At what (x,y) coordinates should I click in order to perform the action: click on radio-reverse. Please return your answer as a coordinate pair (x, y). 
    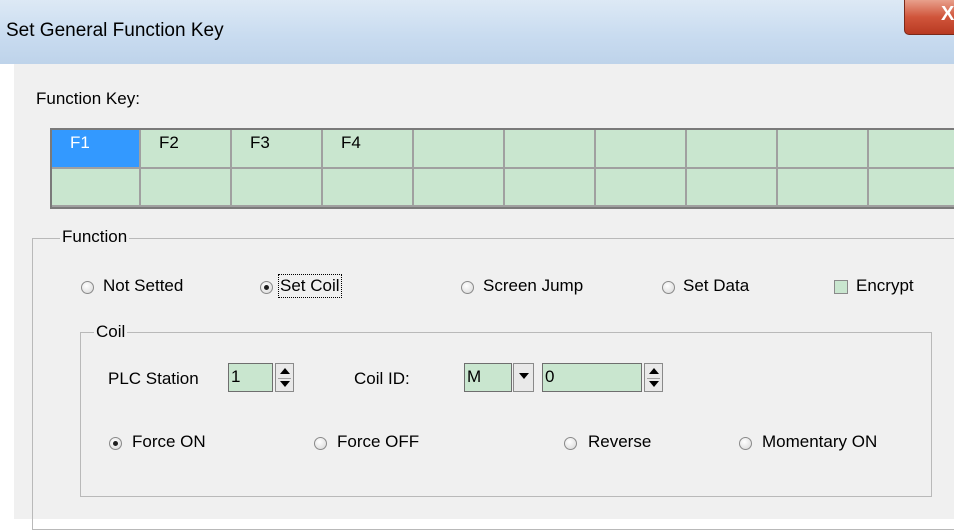
    Looking at the image, I should click on (570, 443).